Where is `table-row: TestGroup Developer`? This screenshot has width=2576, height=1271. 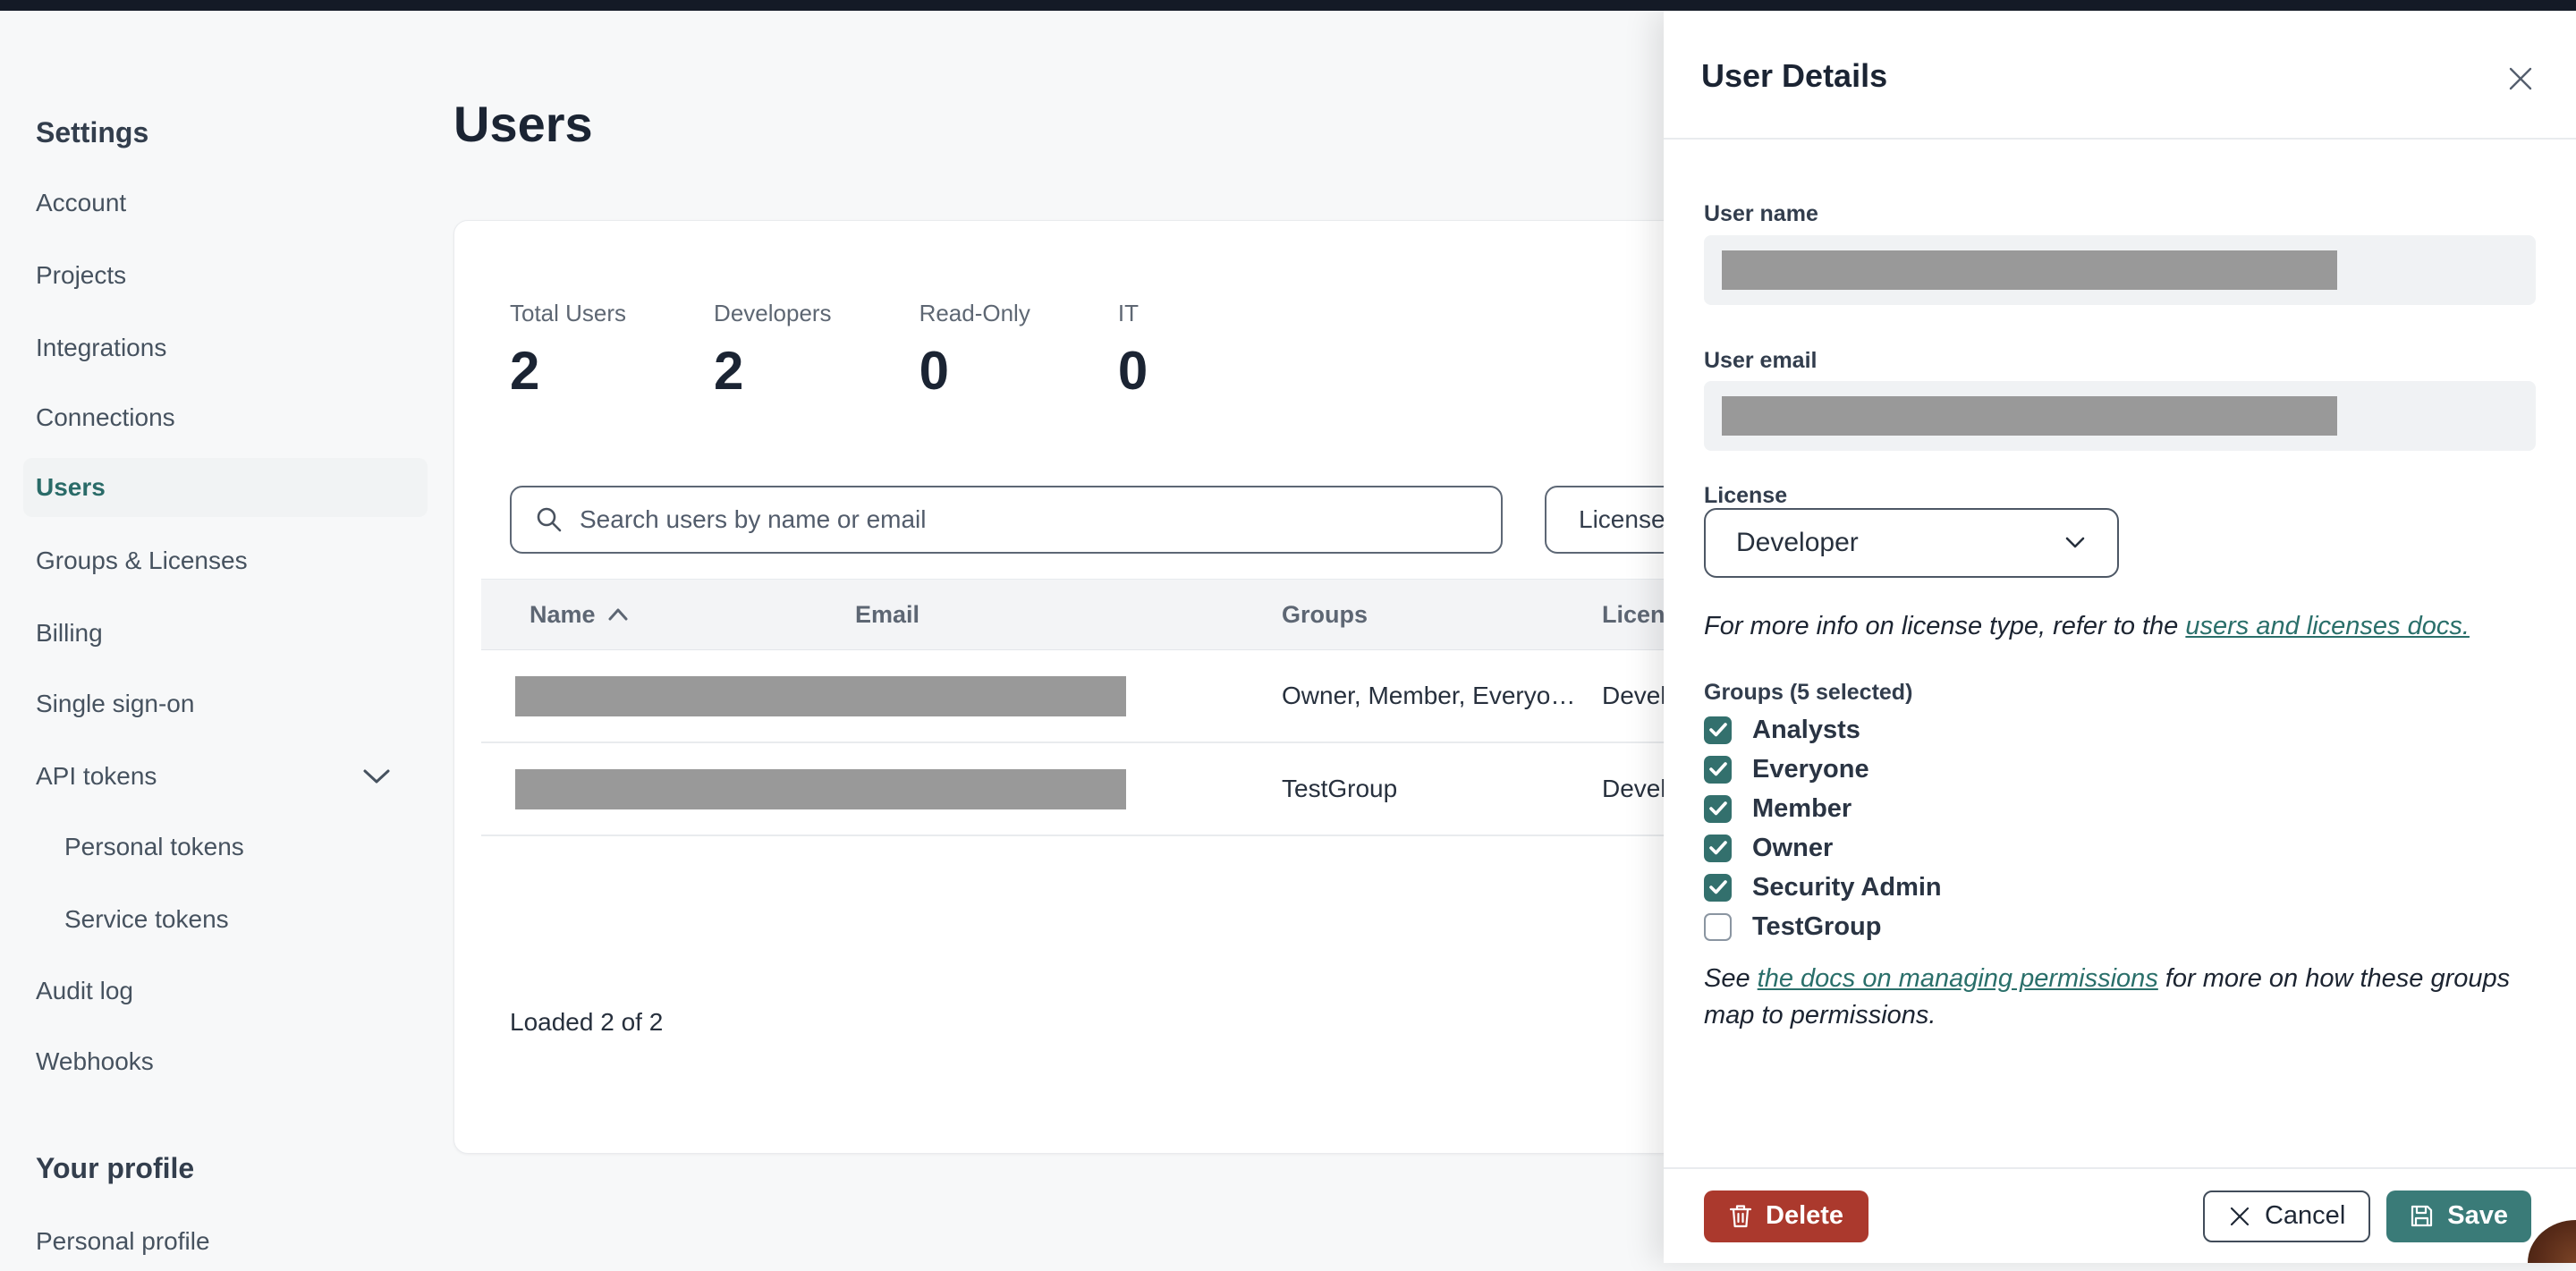
table-row: TestGroup Developer is located at coordinates (1152, 789).